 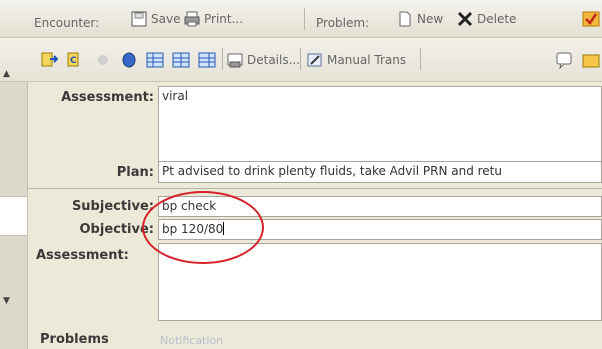 What do you see at coordinates (117, 229) in the screenshot?
I see `objective-label: Objective:` at bounding box center [117, 229].